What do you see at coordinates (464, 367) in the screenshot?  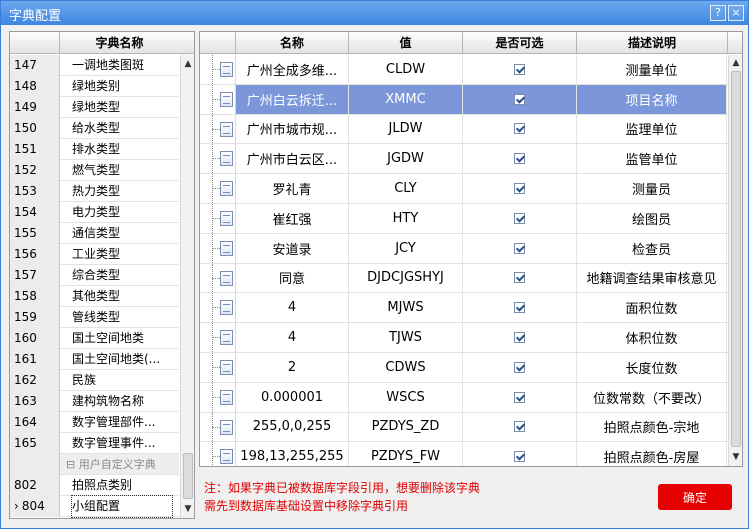 I see `table-row: 2 CDWS 长度位数` at bounding box center [464, 367].